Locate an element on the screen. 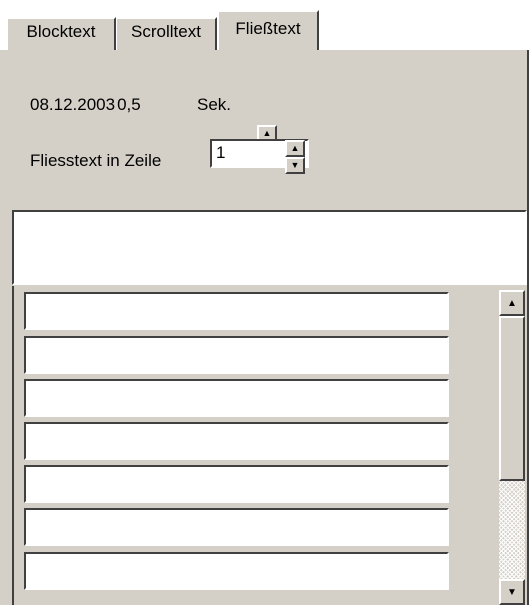 The height and width of the screenshot is (605, 529). seconds-value: 0,5 is located at coordinates (129, 104).